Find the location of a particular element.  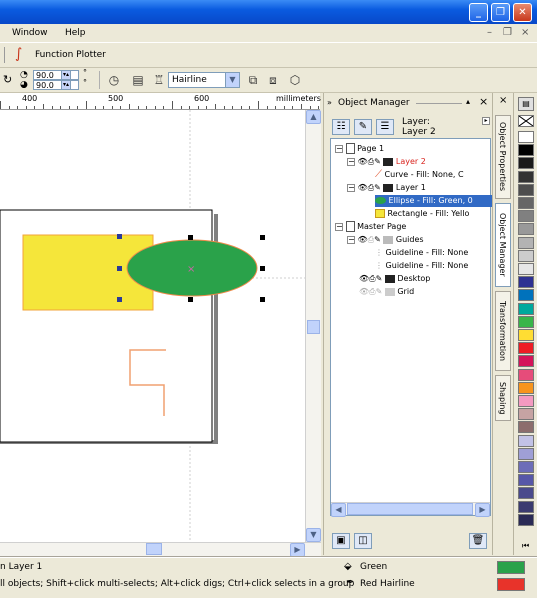

tree-row-grid: 👁⎙✎ Grid is located at coordinates (386, 292).